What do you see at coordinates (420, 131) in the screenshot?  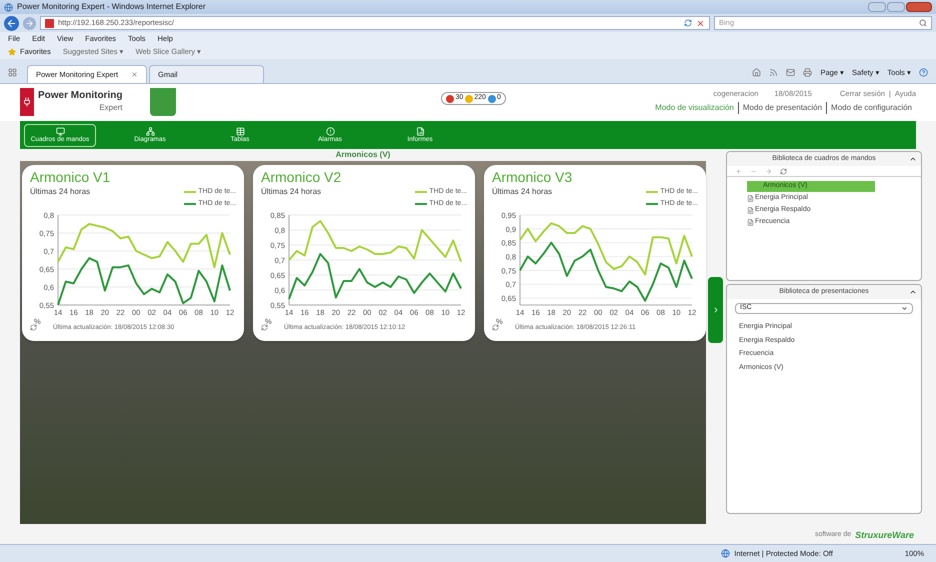 I see `reports-icon` at bounding box center [420, 131].